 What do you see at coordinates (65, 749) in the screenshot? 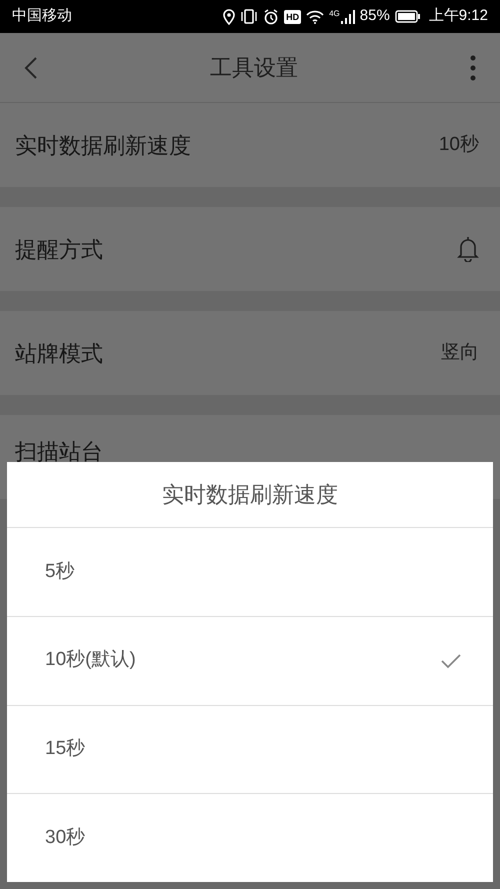
I see `option-label: 15秒` at bounding box center [65, 749].